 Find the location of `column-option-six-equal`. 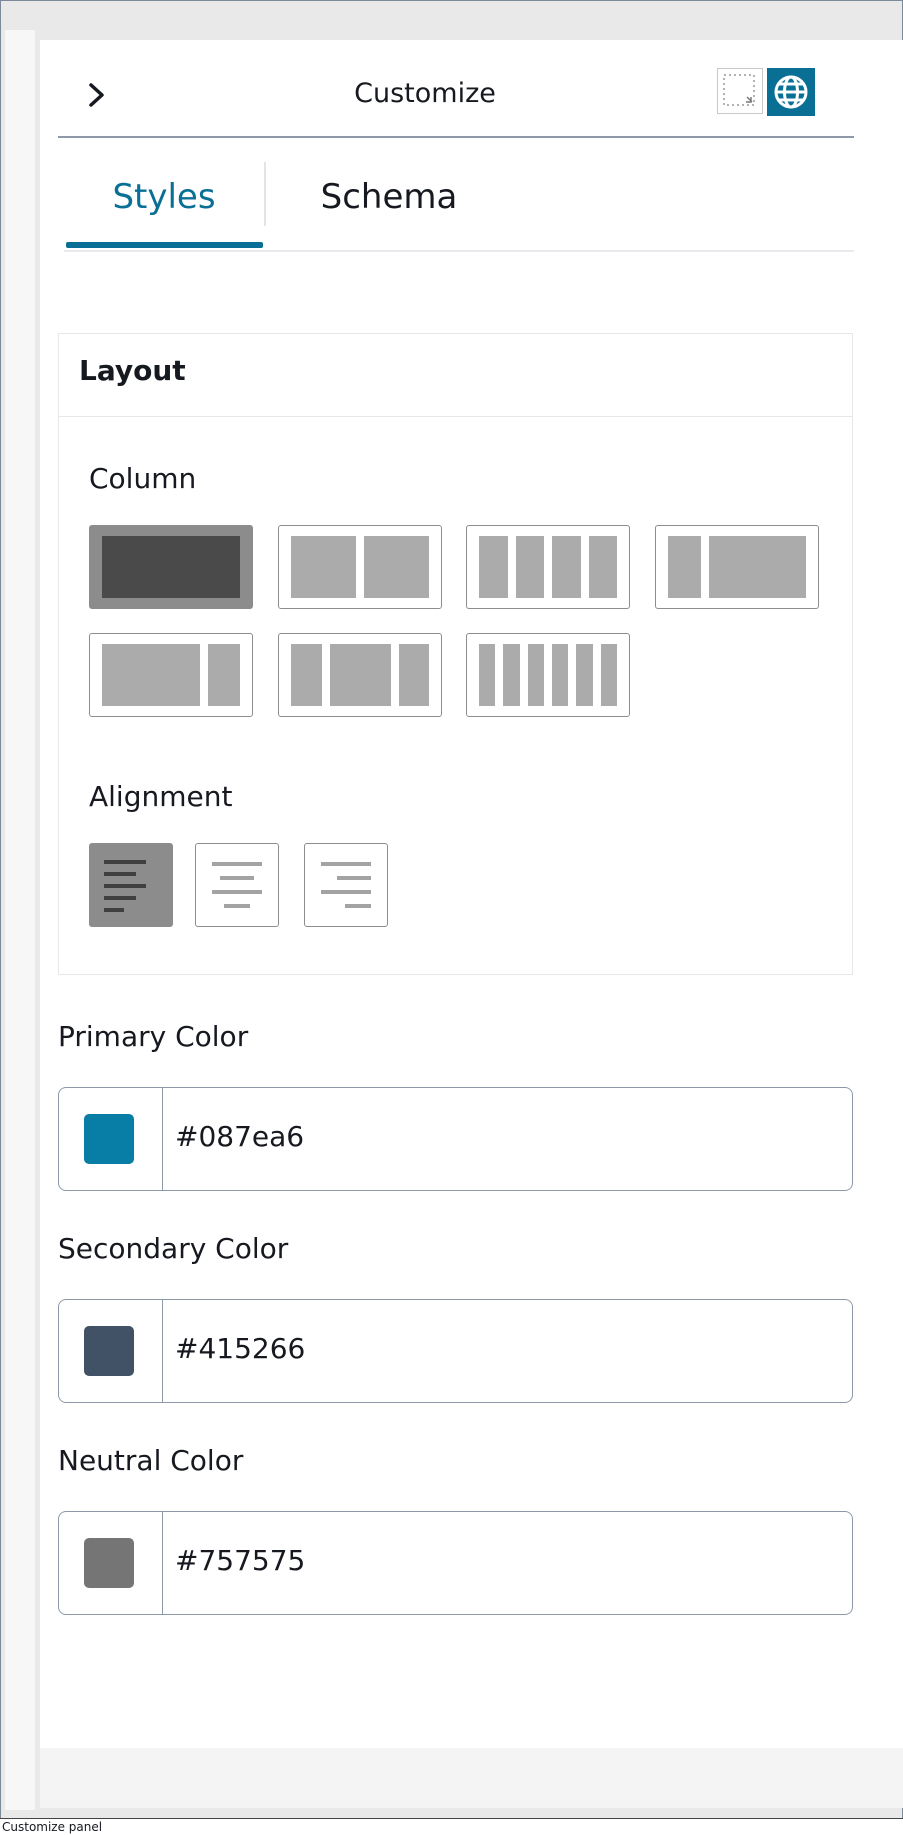

column-option-six-equal is located at coordinates (548, 675).